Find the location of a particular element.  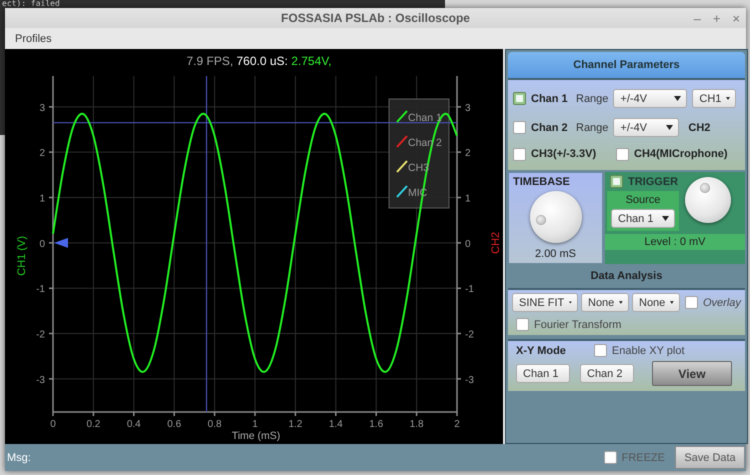

checkbox-label: TRIGGER is located at coordinates (653, 182).